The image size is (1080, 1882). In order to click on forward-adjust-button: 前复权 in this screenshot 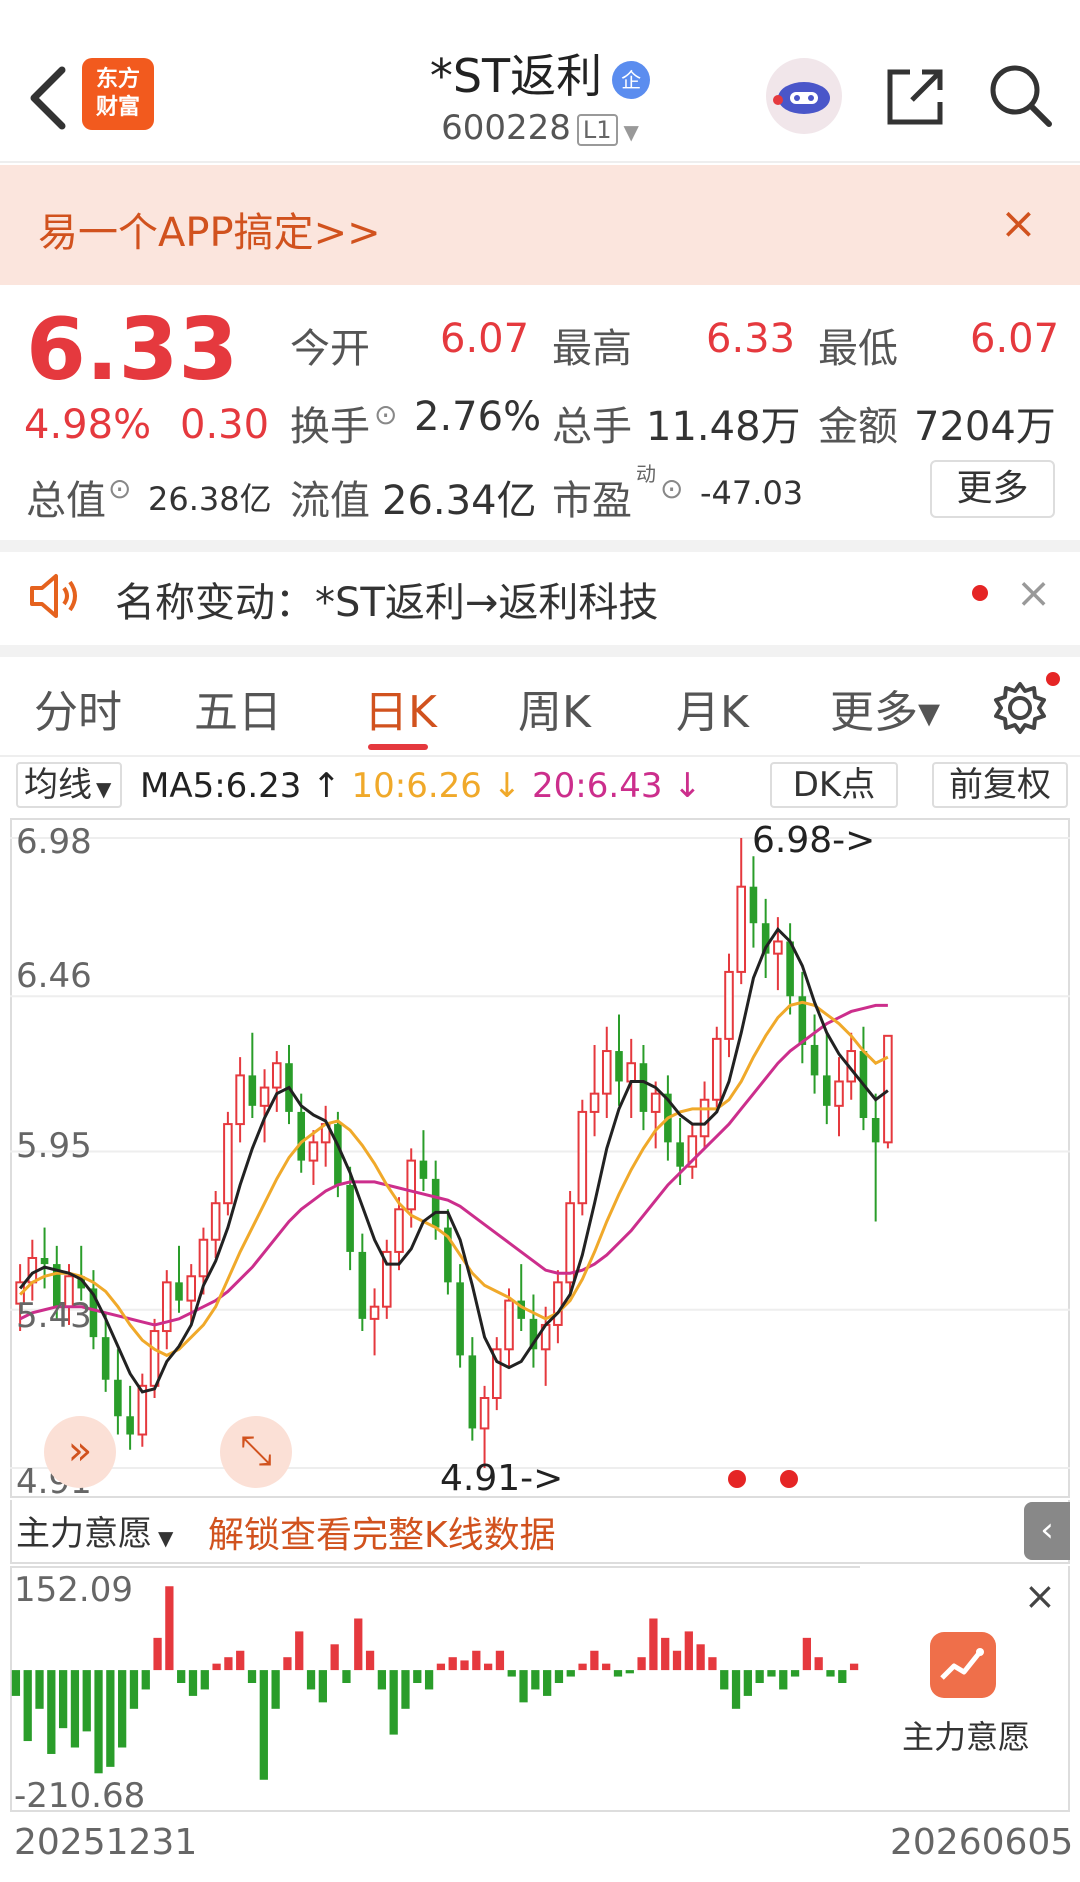, I will do `click(1000, 785)`.